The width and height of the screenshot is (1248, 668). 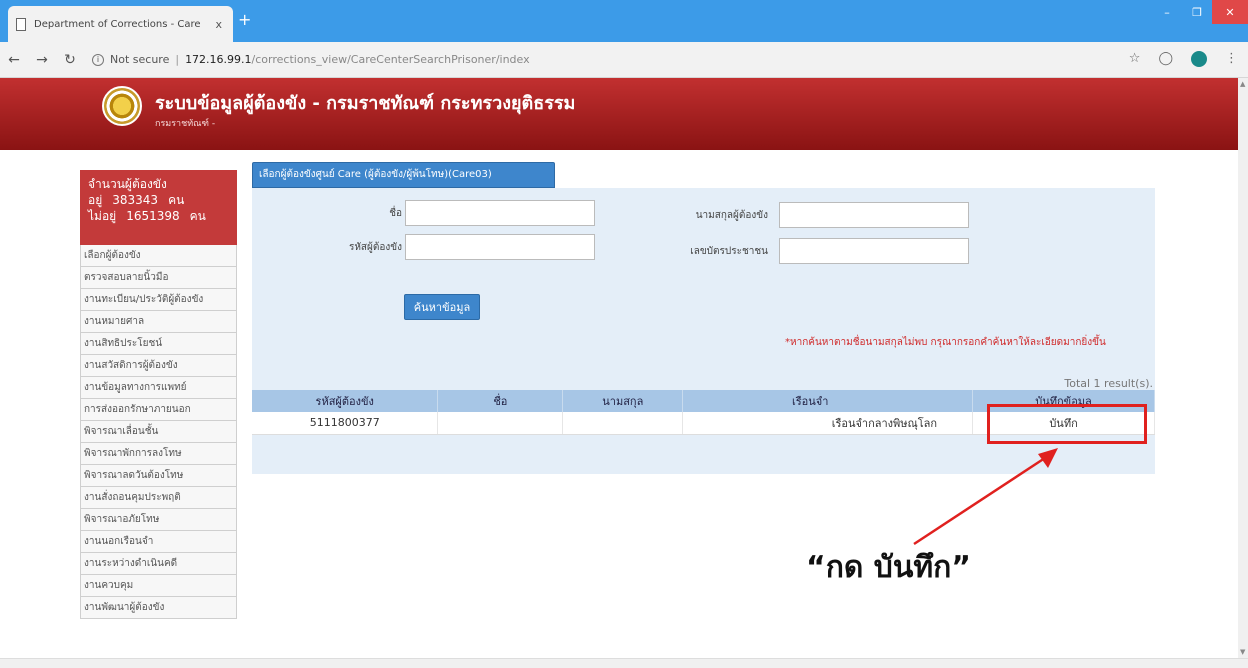 What do you see at coordinates (153, 216) in the screenshot?
I see `stats-out-value: 1651398` at bounding box center [153, 216].